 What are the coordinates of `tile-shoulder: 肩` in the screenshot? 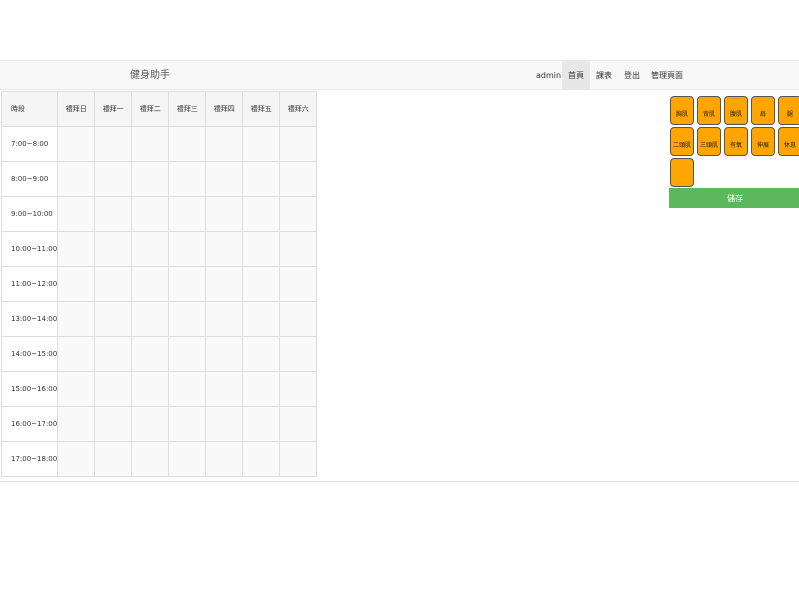 It's located at (763, 110).